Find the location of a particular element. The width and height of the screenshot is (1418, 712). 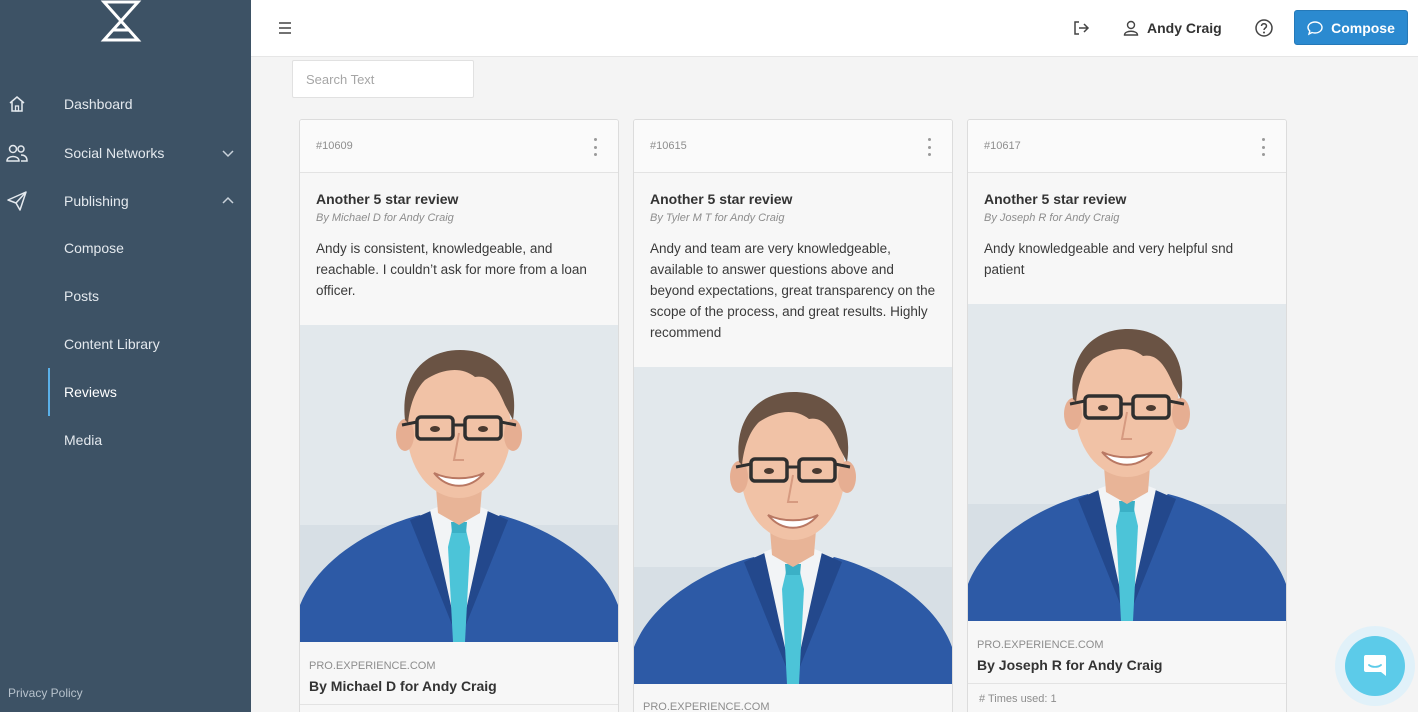

top-header: Andy Craig Compose is located at coordinates (834, 28).